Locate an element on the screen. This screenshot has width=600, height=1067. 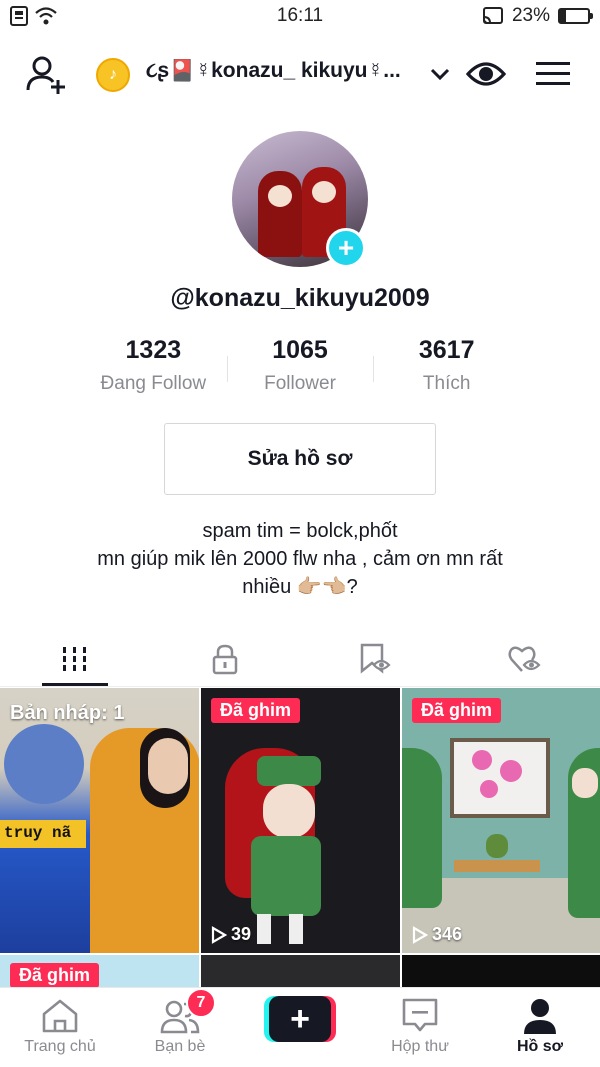
grid-icon is located at coordinates (74, 659).